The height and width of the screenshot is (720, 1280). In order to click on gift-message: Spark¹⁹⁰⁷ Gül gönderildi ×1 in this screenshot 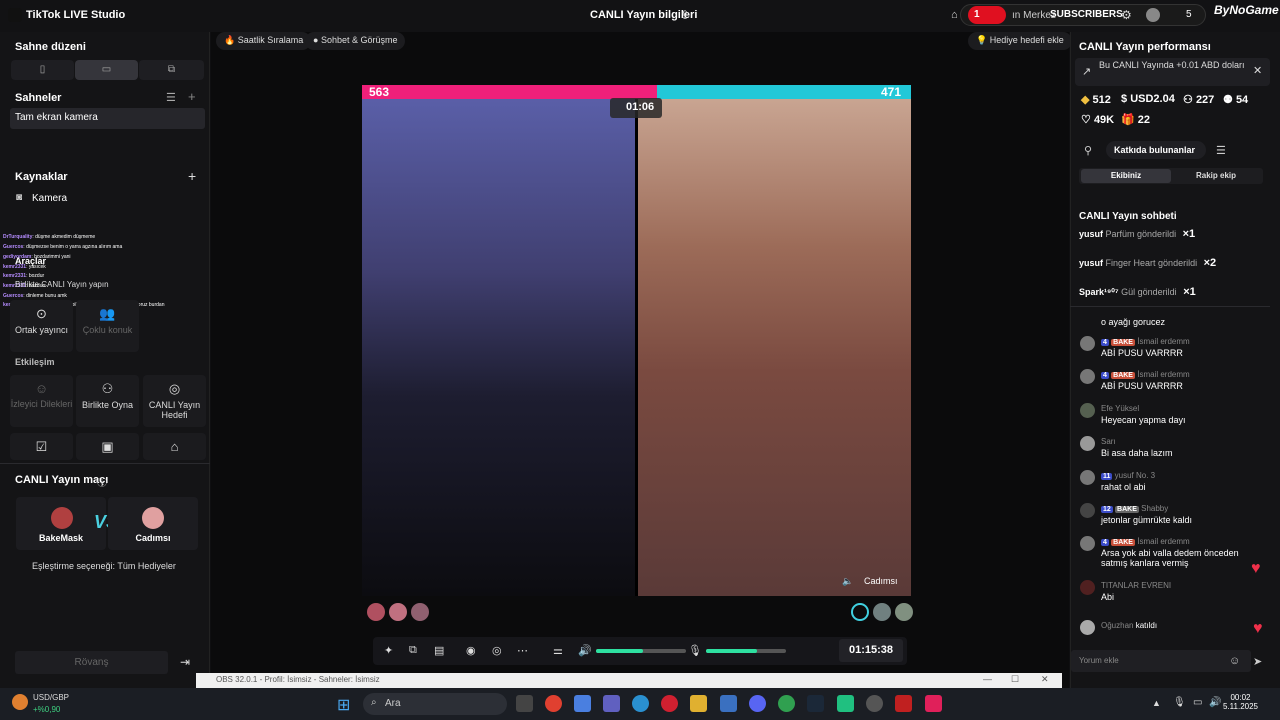, I will do `click(1137, 292)`.